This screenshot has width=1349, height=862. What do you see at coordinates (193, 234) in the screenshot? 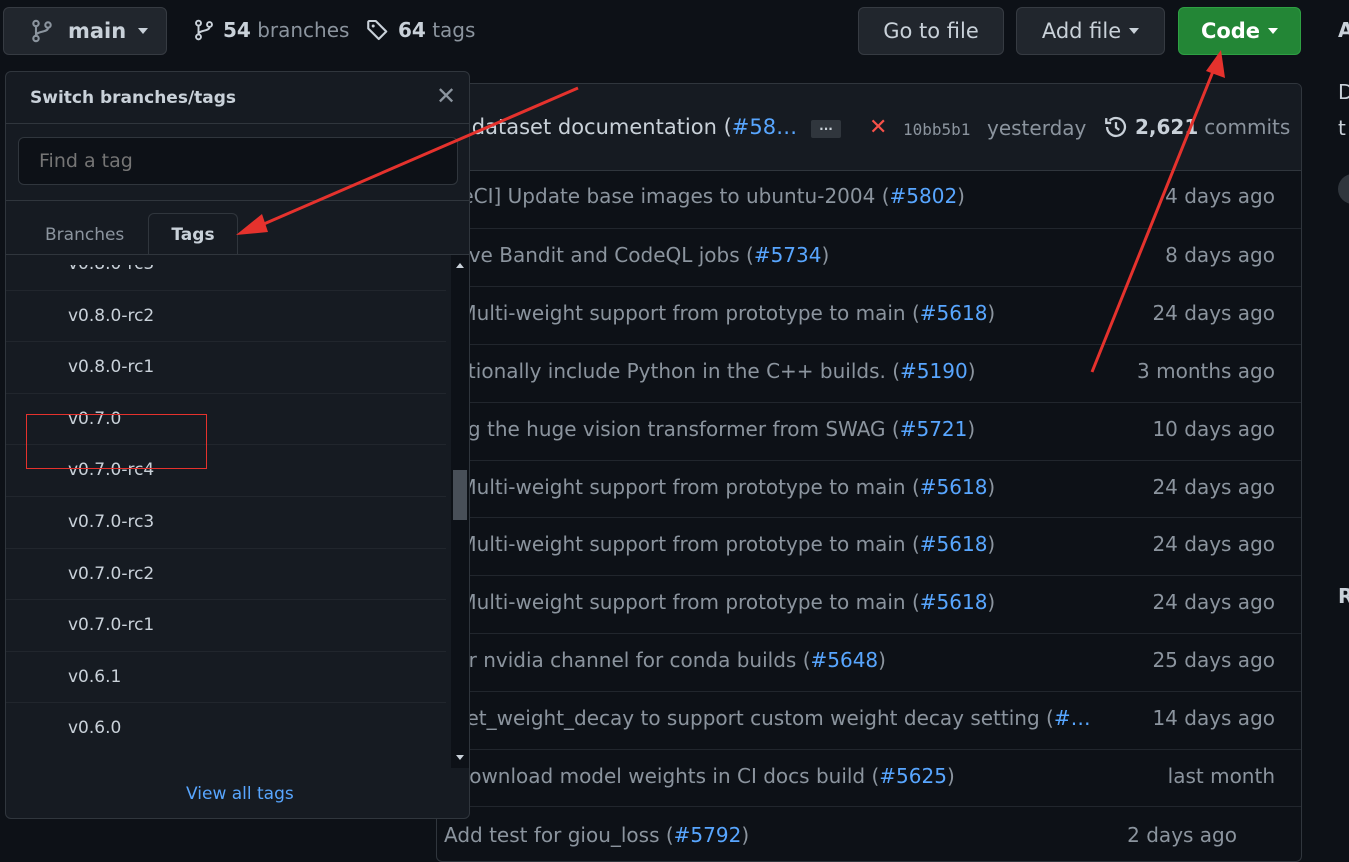
I see `tab-tags: Tags` at bounding box center [193, 234].